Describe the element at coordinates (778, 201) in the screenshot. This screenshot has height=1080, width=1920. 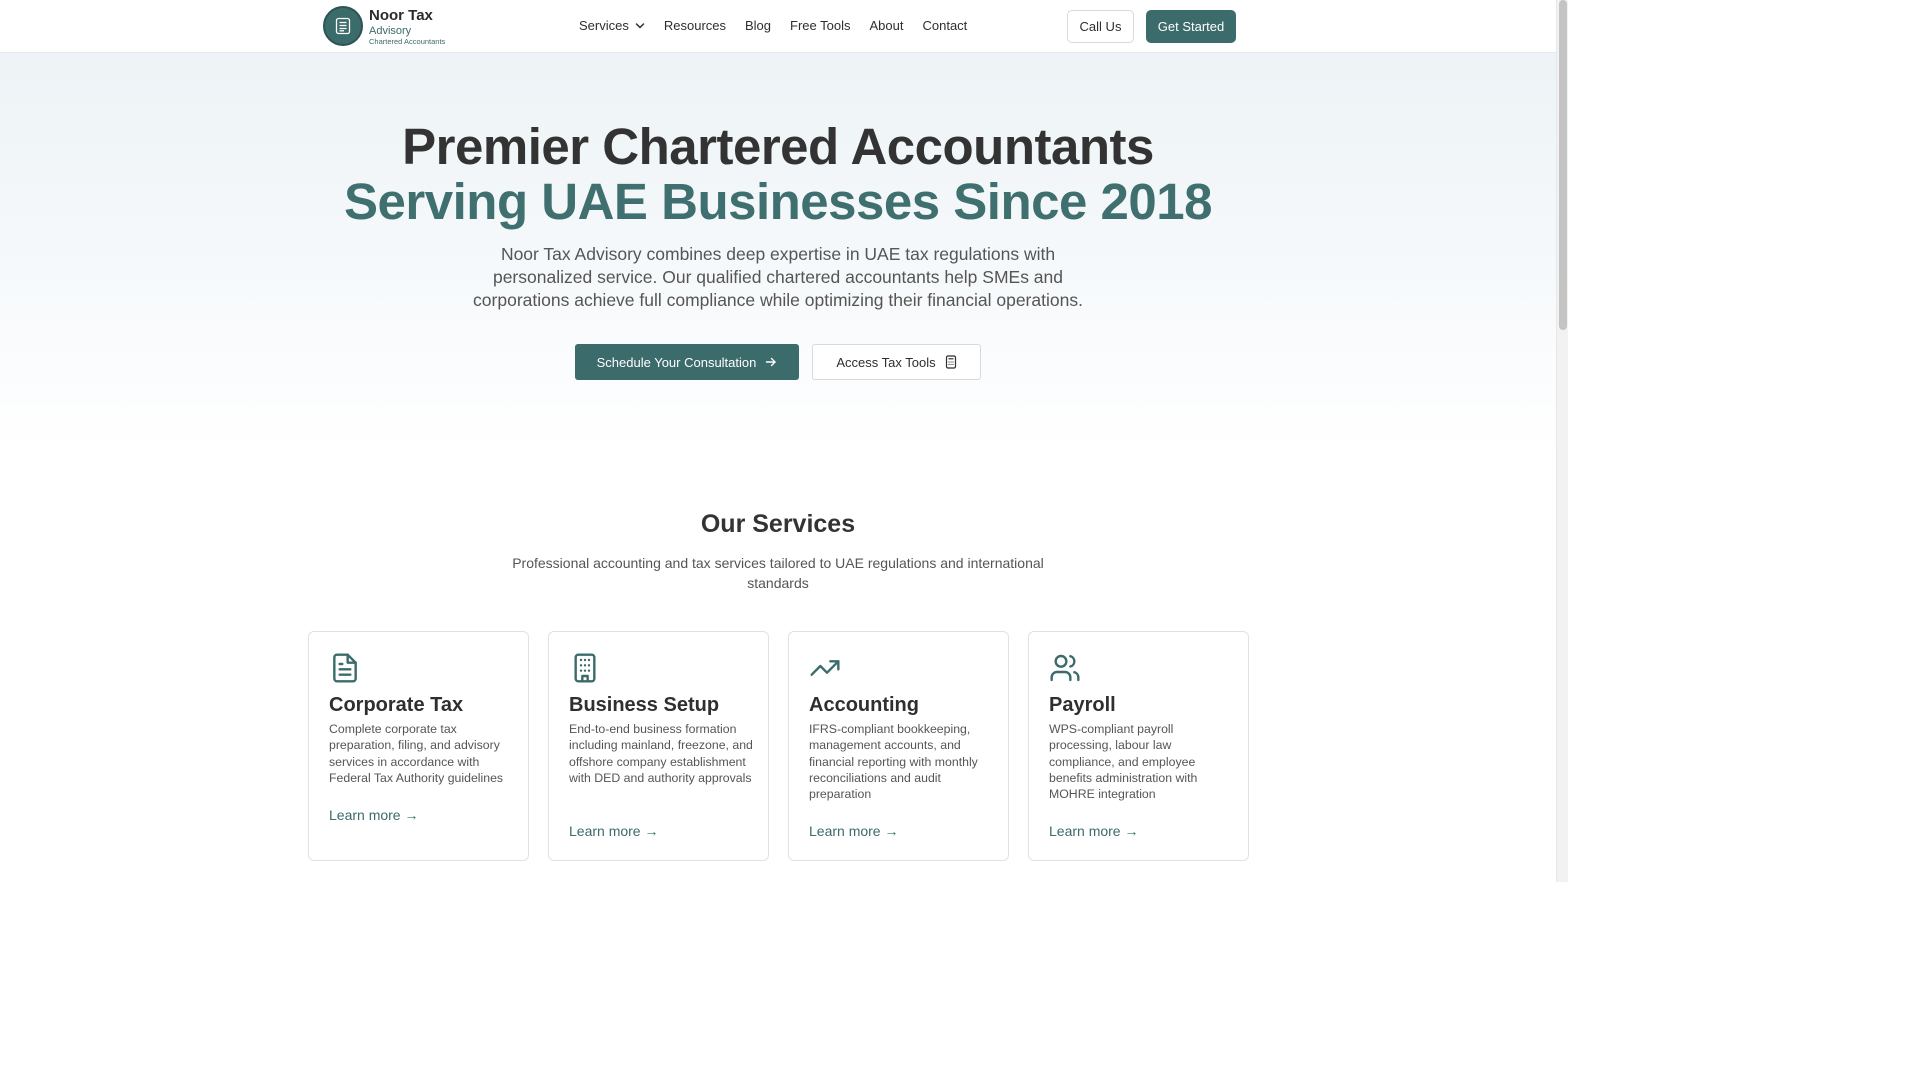
I see `hero-title-accent: Serving UAE Businesses Since 2018` at that location.